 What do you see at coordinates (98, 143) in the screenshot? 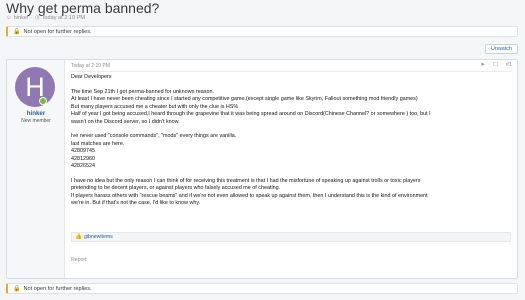
I see `post-line: last matches are here.` at bounding box center [98, 143].